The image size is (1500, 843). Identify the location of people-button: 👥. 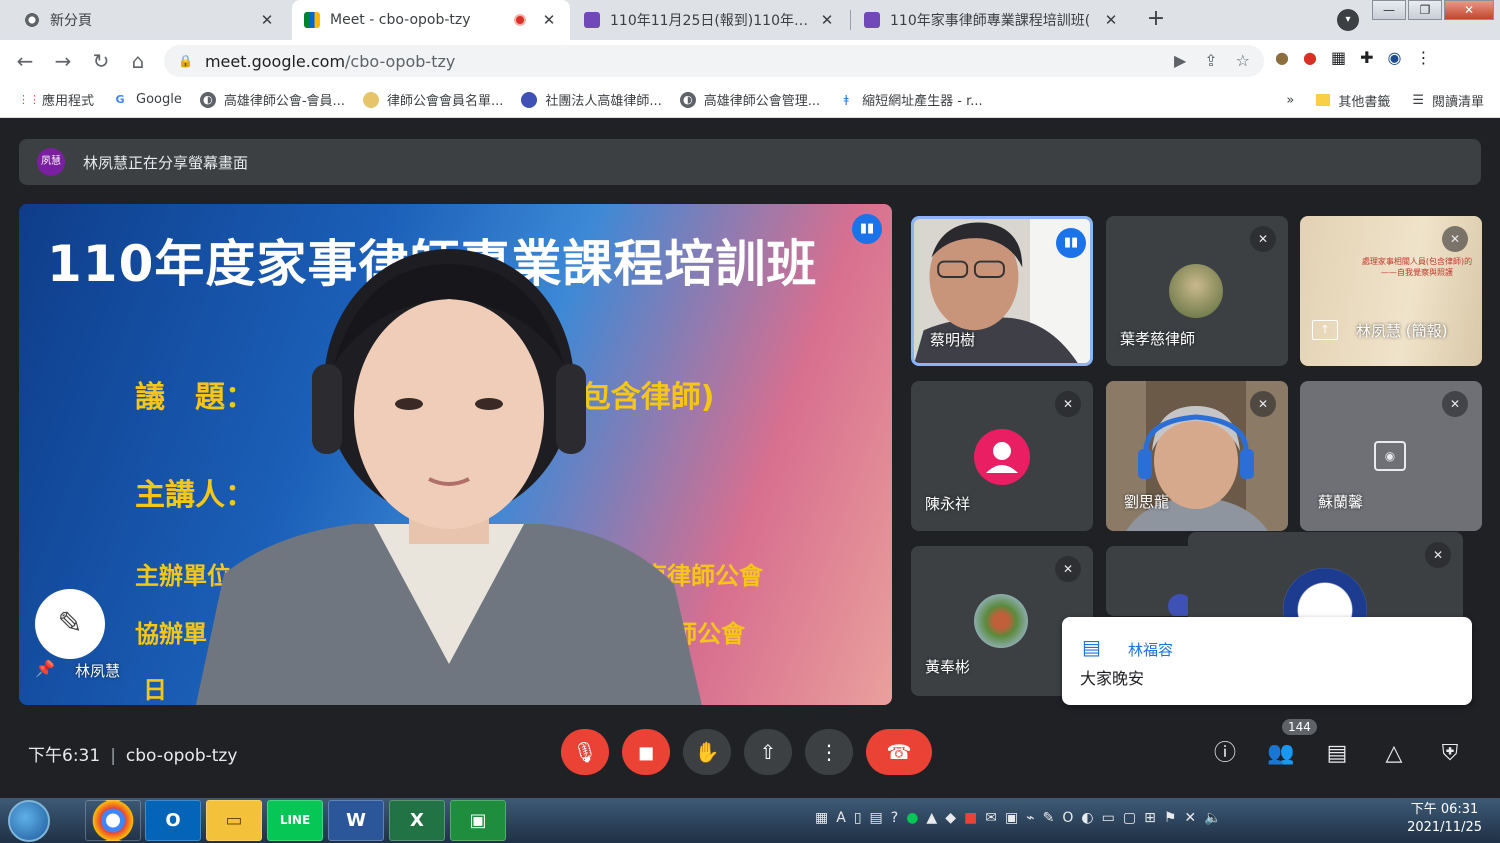
(1281, 754).